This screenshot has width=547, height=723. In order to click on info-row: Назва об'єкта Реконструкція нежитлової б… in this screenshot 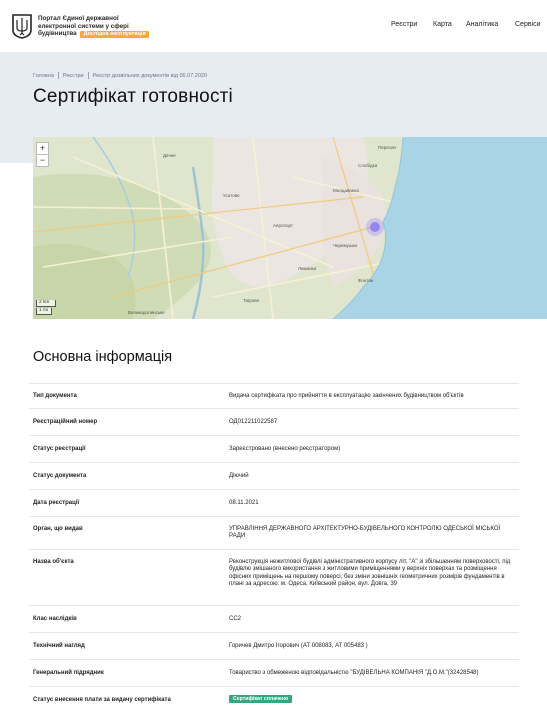, I will do `click(274, 577)`.